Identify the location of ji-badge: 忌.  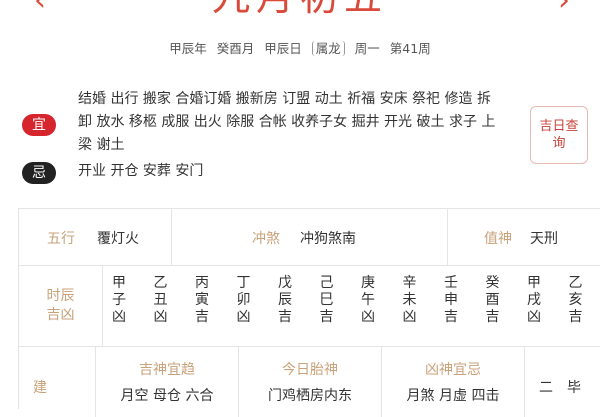
(39, 173).